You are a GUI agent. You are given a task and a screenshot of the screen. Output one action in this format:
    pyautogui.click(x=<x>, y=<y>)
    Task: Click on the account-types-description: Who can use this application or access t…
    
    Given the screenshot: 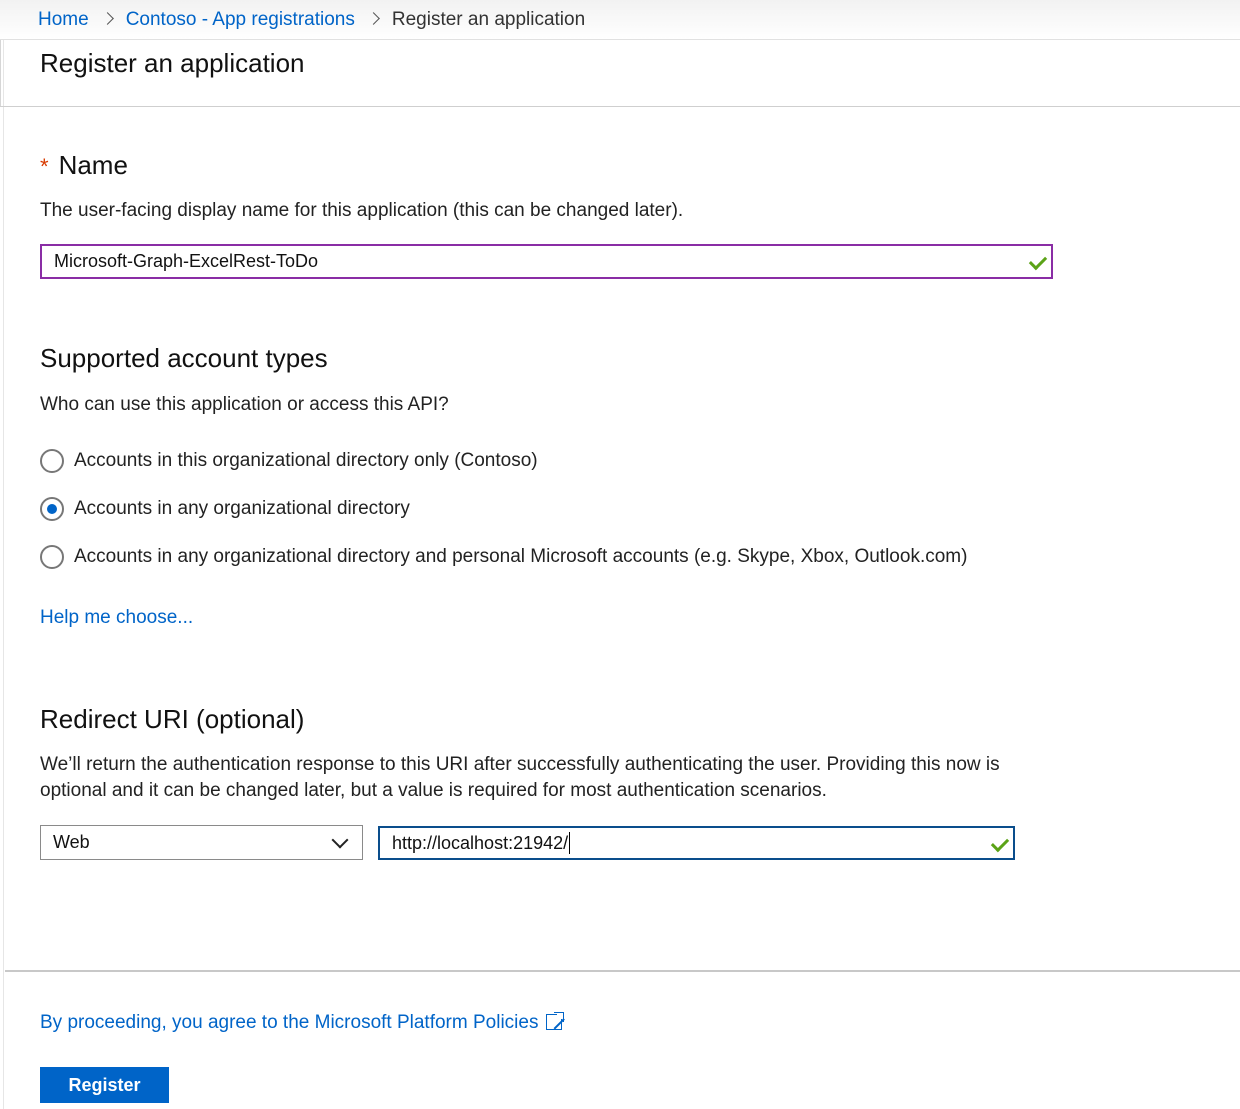 What is the action you would take?
    pyautogui.click(x=244, y=404)
    